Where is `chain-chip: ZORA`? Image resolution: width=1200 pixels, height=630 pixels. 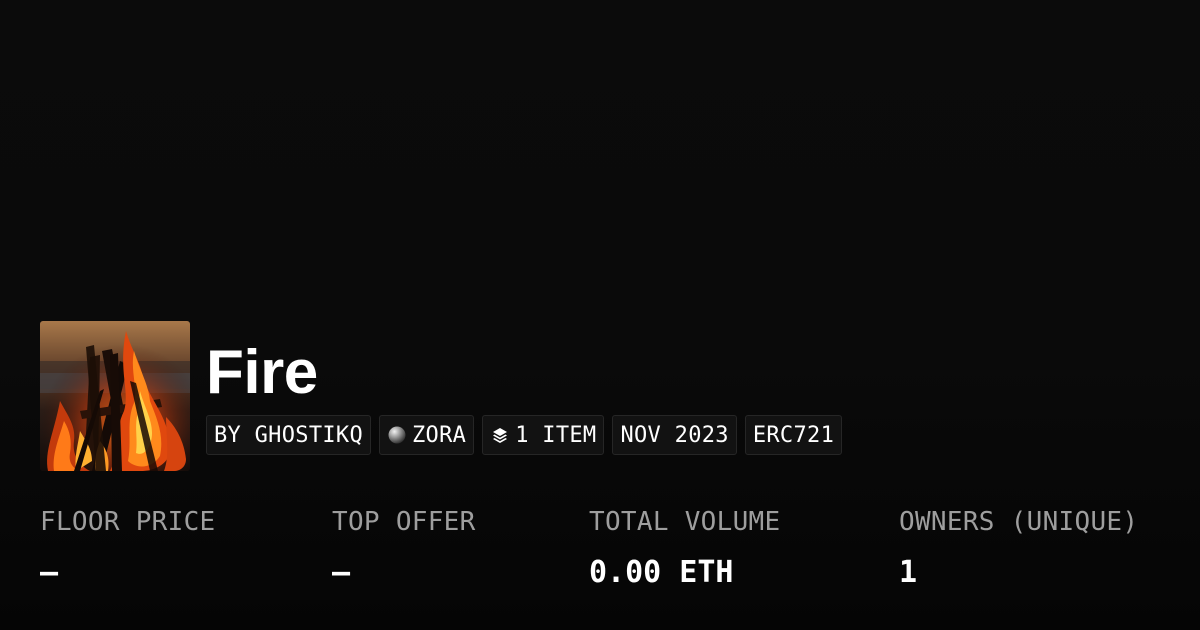 chain-chip: ZORA is located at coordinates (427, 435).